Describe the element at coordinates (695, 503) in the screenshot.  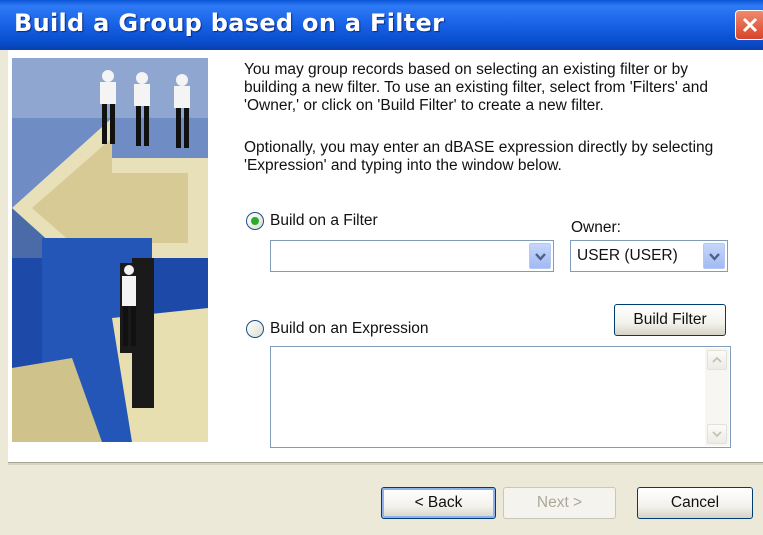
I see `cancel-button: Cancel` at that location.